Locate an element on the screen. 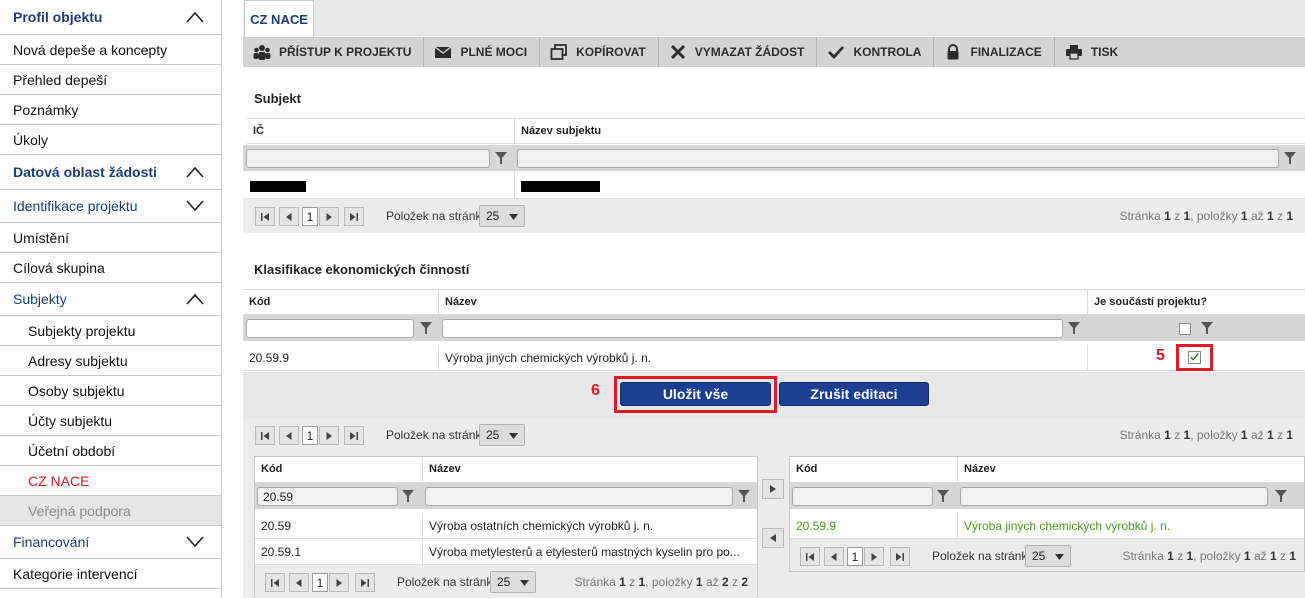 This screenshot has height=598, width=1305. sidebar-item-ucty-subjektu: Účty subjektu is located at coordinates (110, 421).